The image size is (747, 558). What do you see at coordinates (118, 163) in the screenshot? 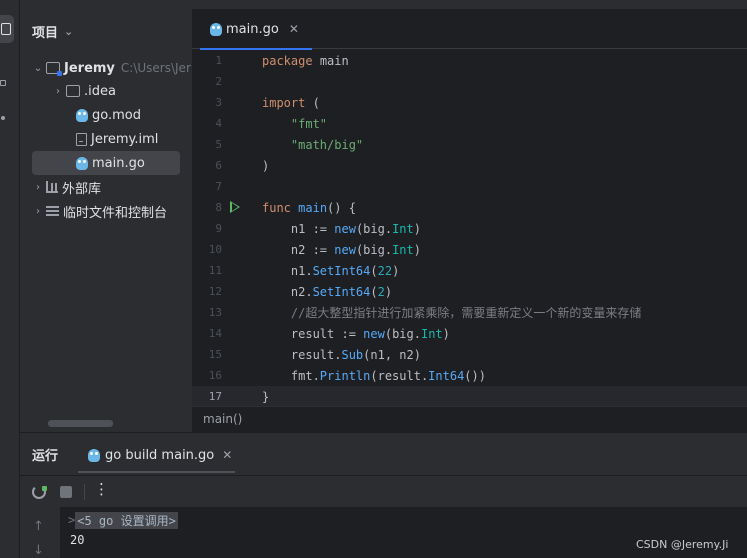
I see `tree-item-label: main.go` at bounding box center [118, 163].